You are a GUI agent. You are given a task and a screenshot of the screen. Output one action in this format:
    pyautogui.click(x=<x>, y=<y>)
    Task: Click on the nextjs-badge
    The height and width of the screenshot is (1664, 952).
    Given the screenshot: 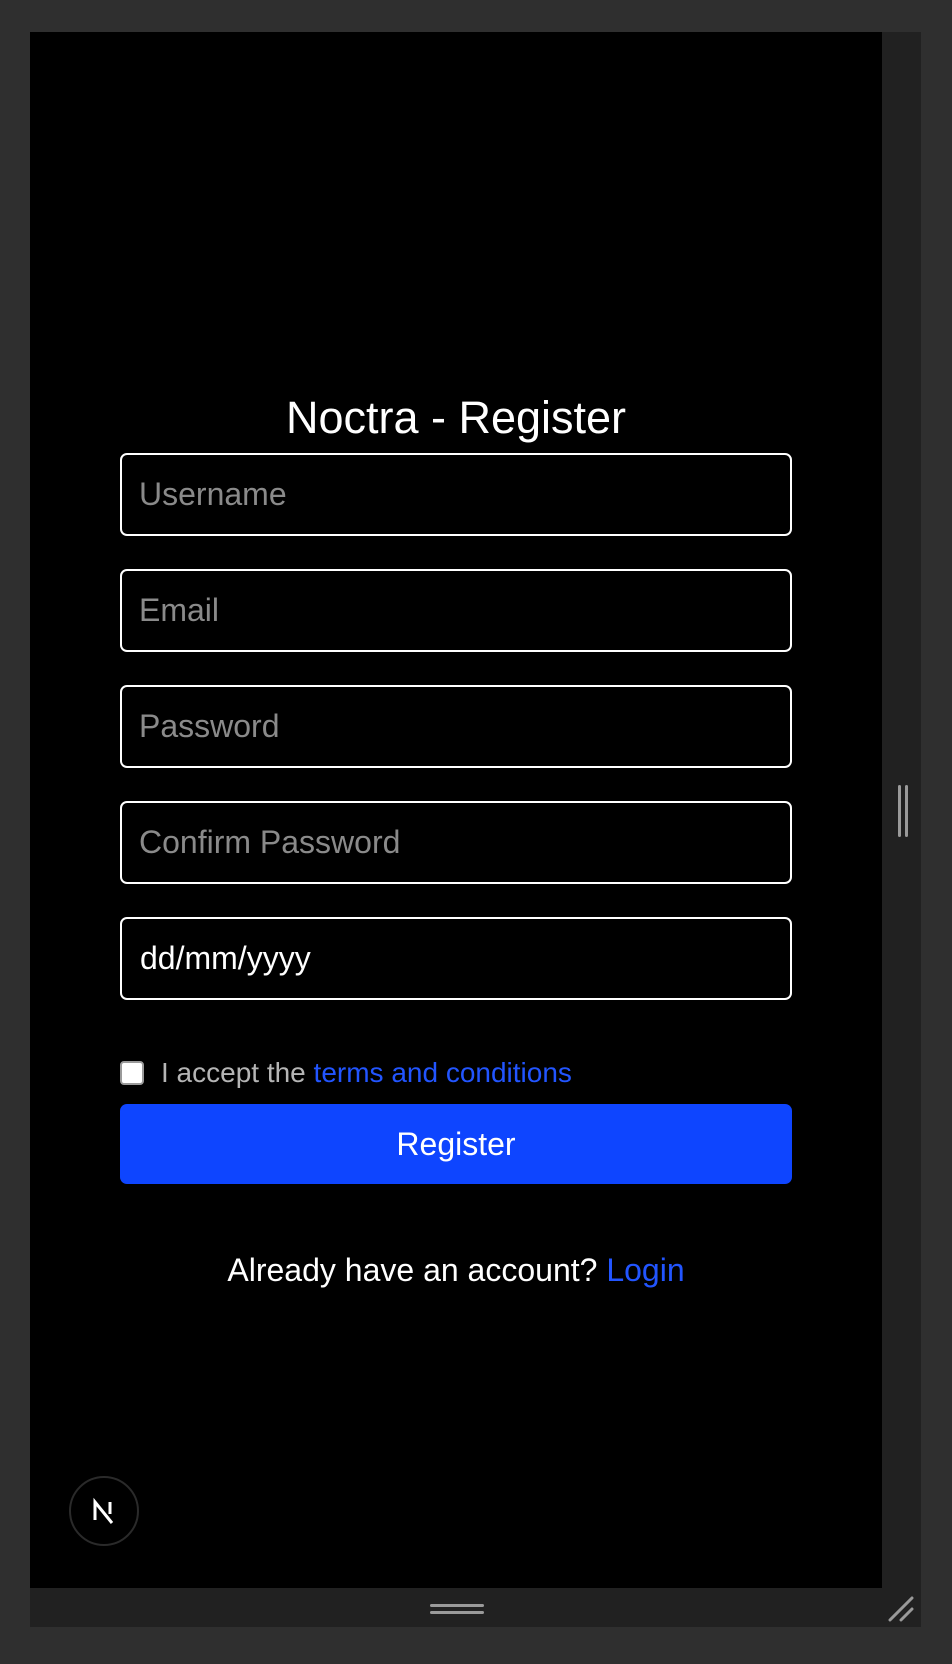 What is the action you would take?
    pyautogui.click(x=104, y=1511)
    